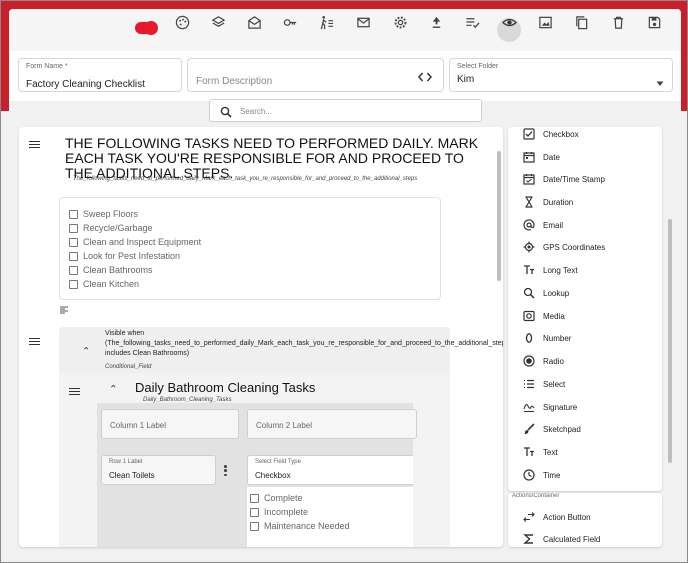 The image size is (688, 563). What do you see at coordinates (332, 424) in the screenshot?
I see `column-2-label-field: Column 2 Label` at bounding box center [332, 424].